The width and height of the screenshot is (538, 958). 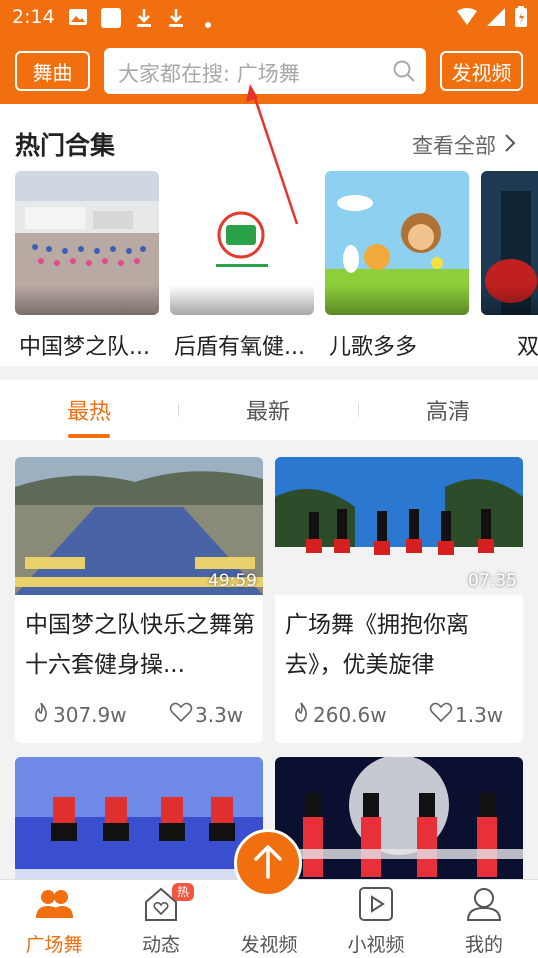 I want to click on play-count: 307.9w, so click(x=79, y=714).